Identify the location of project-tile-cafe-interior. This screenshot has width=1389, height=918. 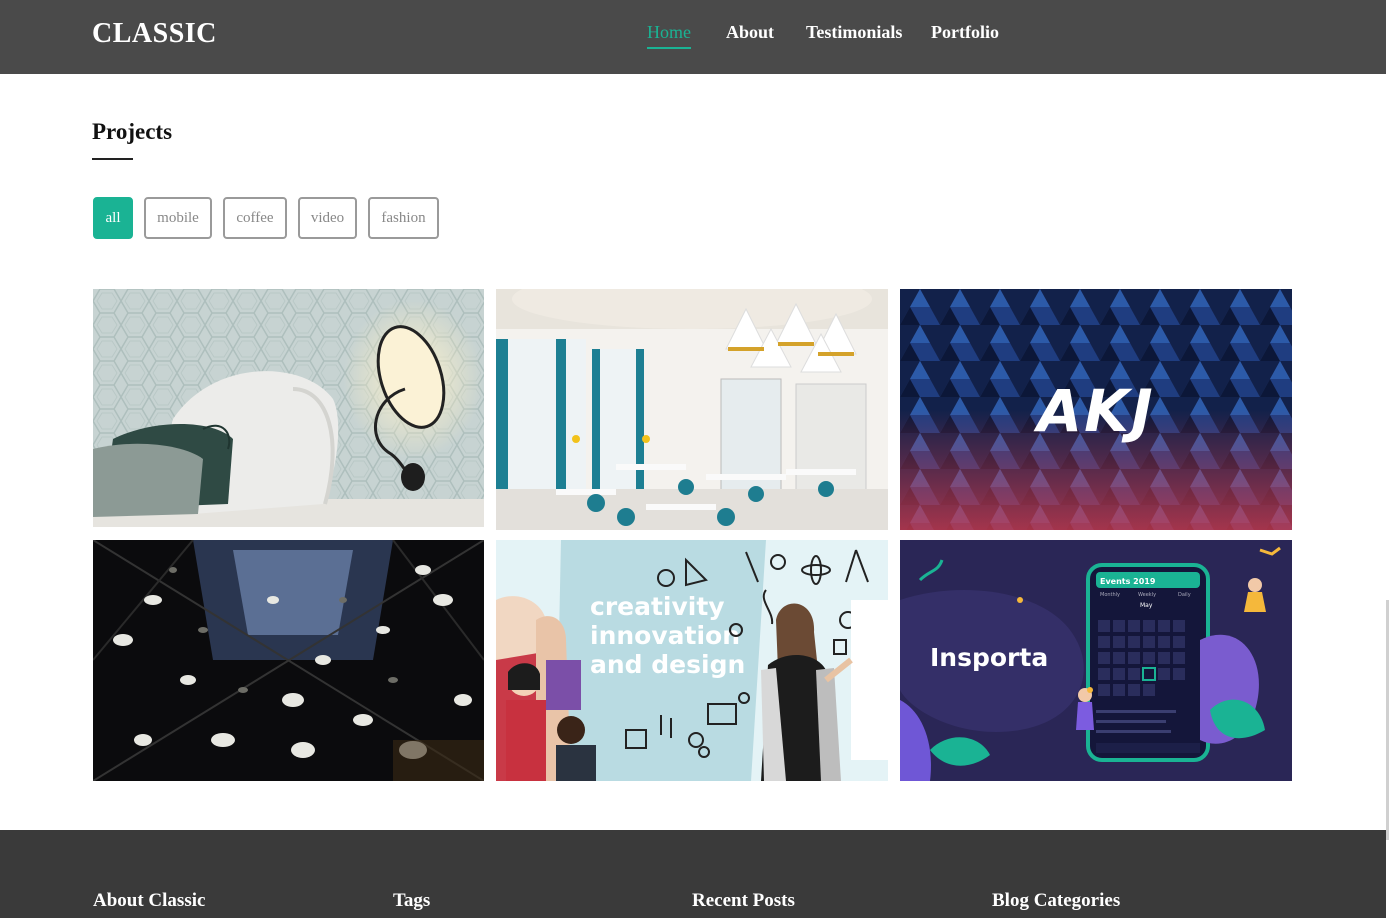
(692, 409).